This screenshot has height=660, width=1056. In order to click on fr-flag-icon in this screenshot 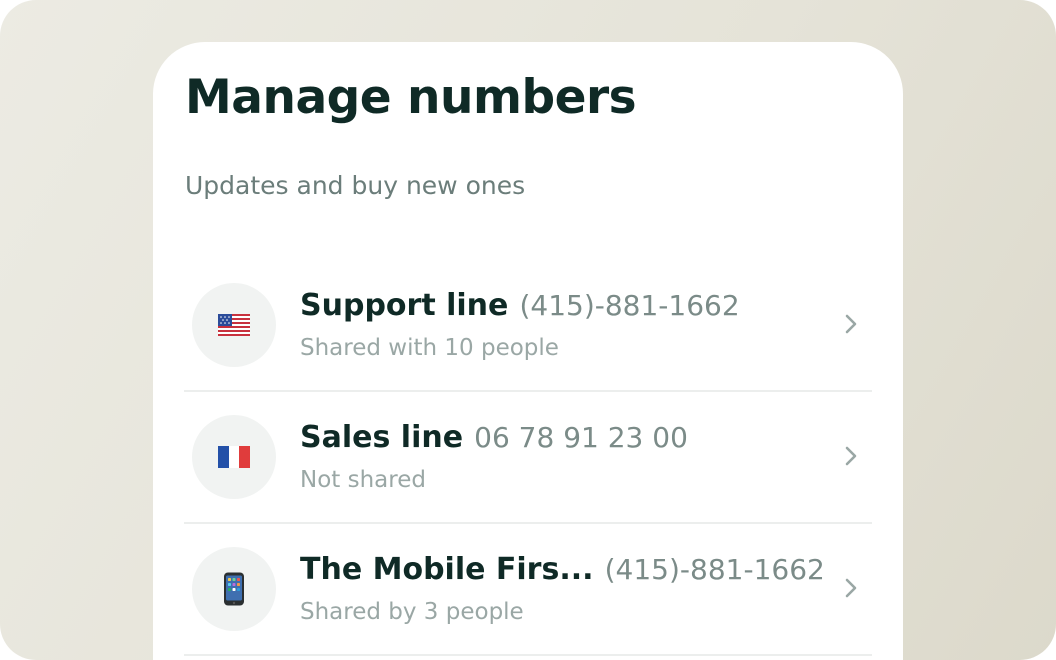, I will do `click(234, 457)`.